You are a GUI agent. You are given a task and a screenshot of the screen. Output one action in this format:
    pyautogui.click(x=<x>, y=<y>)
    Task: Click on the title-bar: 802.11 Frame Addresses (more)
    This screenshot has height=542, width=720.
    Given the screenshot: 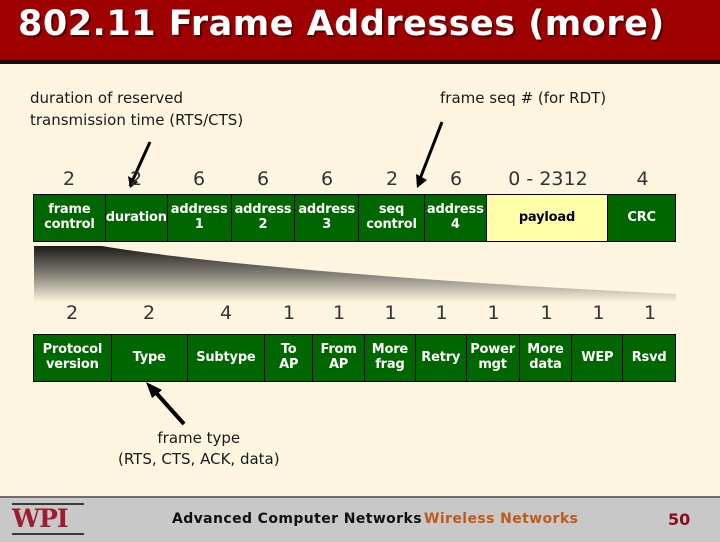 What is the action you would take?
    pyautogui.click(x=360, y=32)
    